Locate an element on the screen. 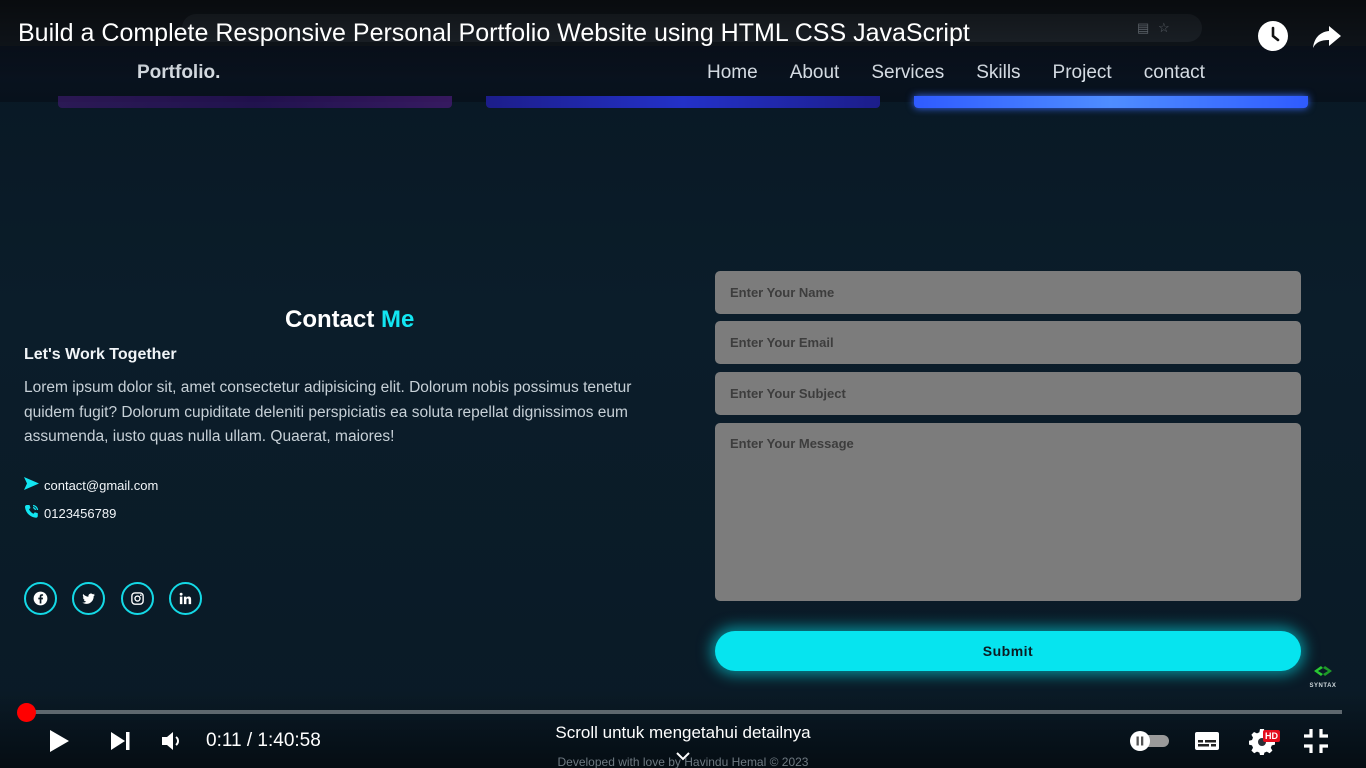  subject-input is located at coordinates (1008, 393).